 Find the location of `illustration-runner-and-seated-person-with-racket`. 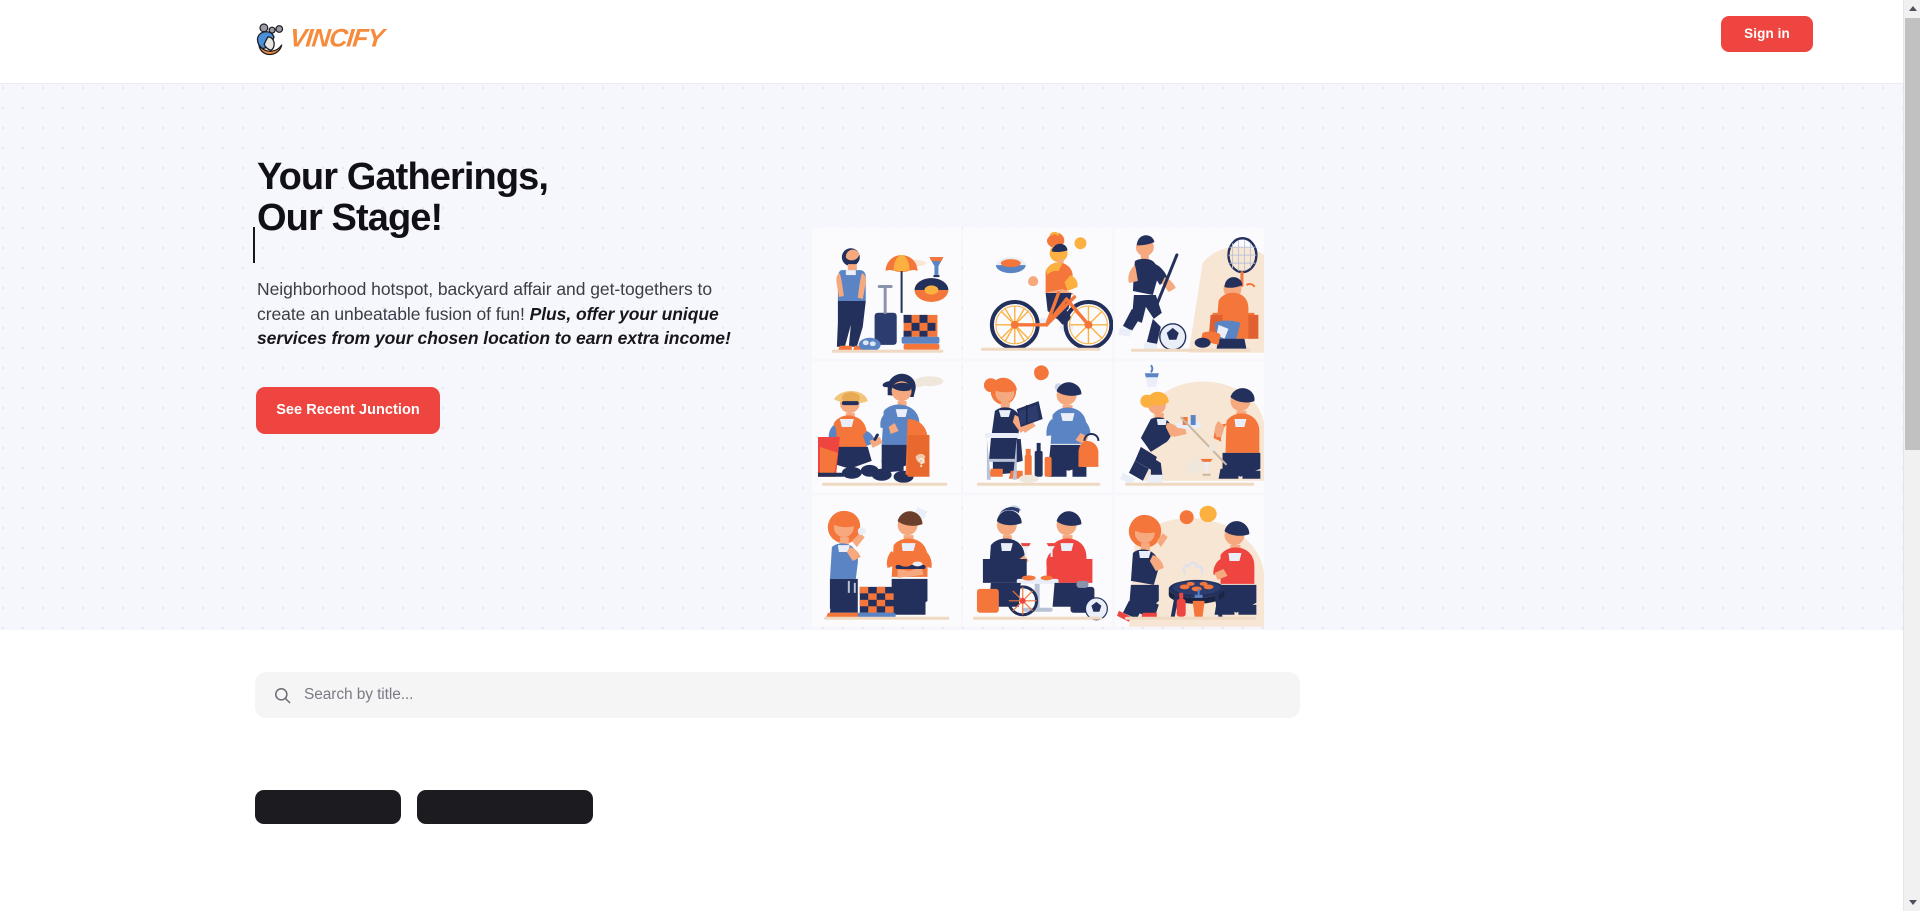

illustration-runner-and-seated-person-with-racket is located at coordinates (1189, 293).